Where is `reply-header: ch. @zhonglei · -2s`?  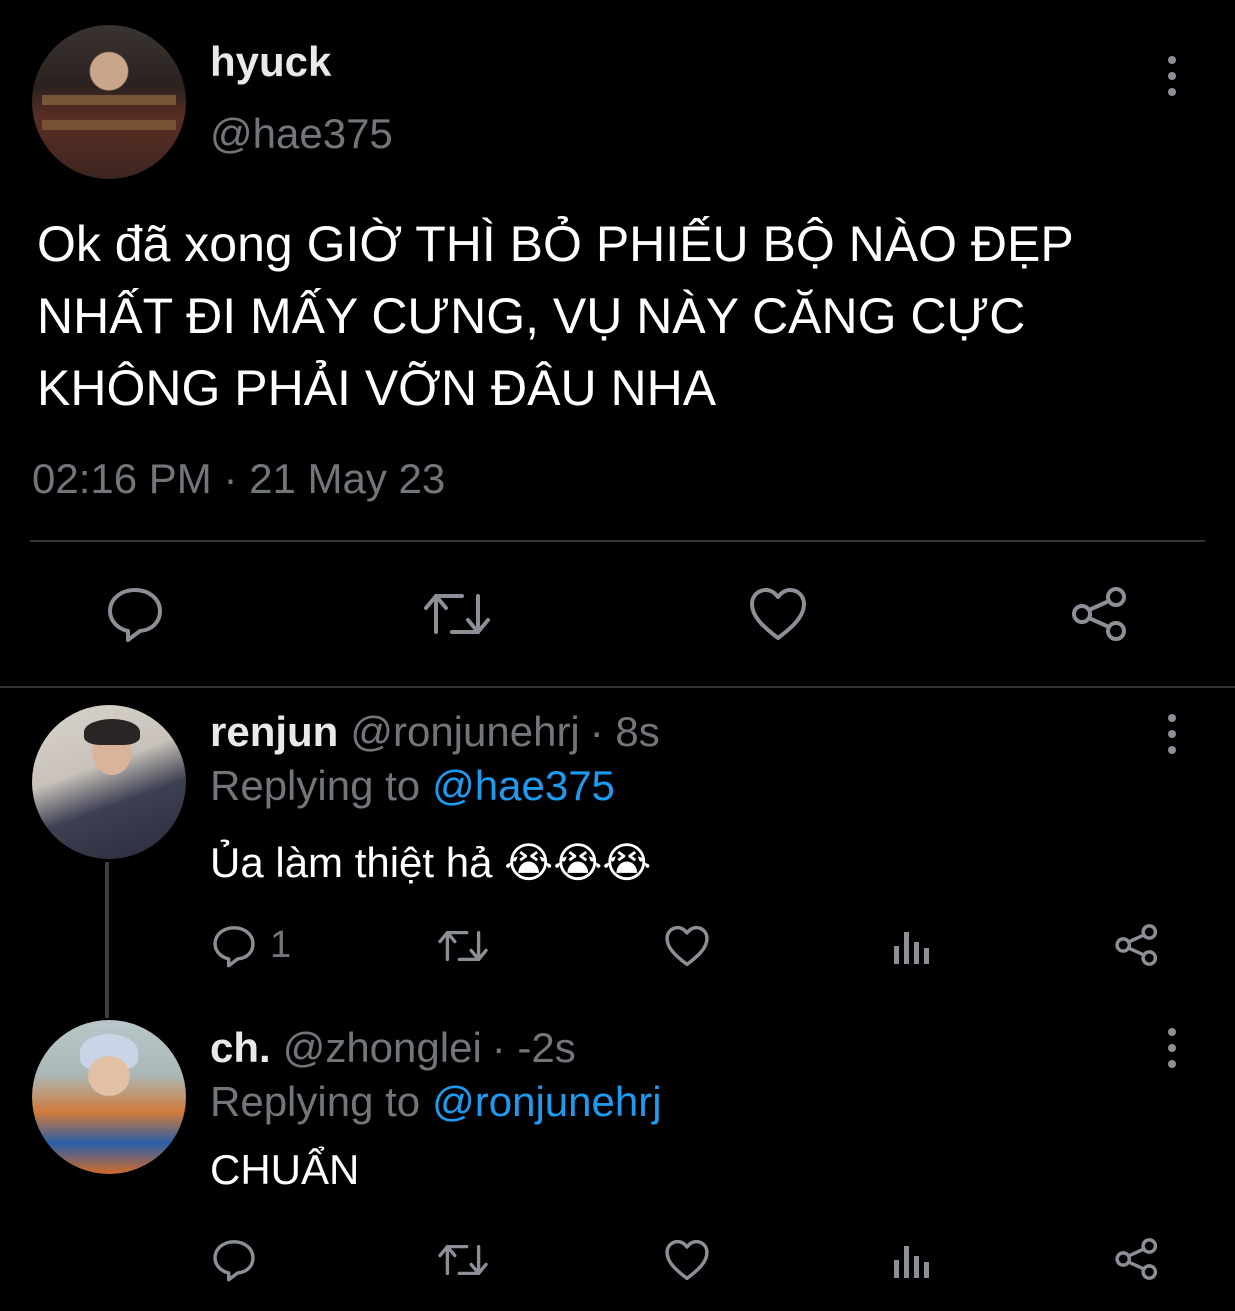
reply-header: ch. @zhonglei · -2s is located at coordinates (393, 1048).